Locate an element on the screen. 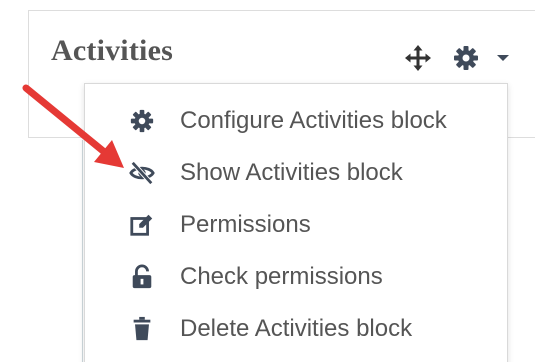 The image size is (536, 362). menu-item-label: Delete Activities block is located at coordinates (296, 328).